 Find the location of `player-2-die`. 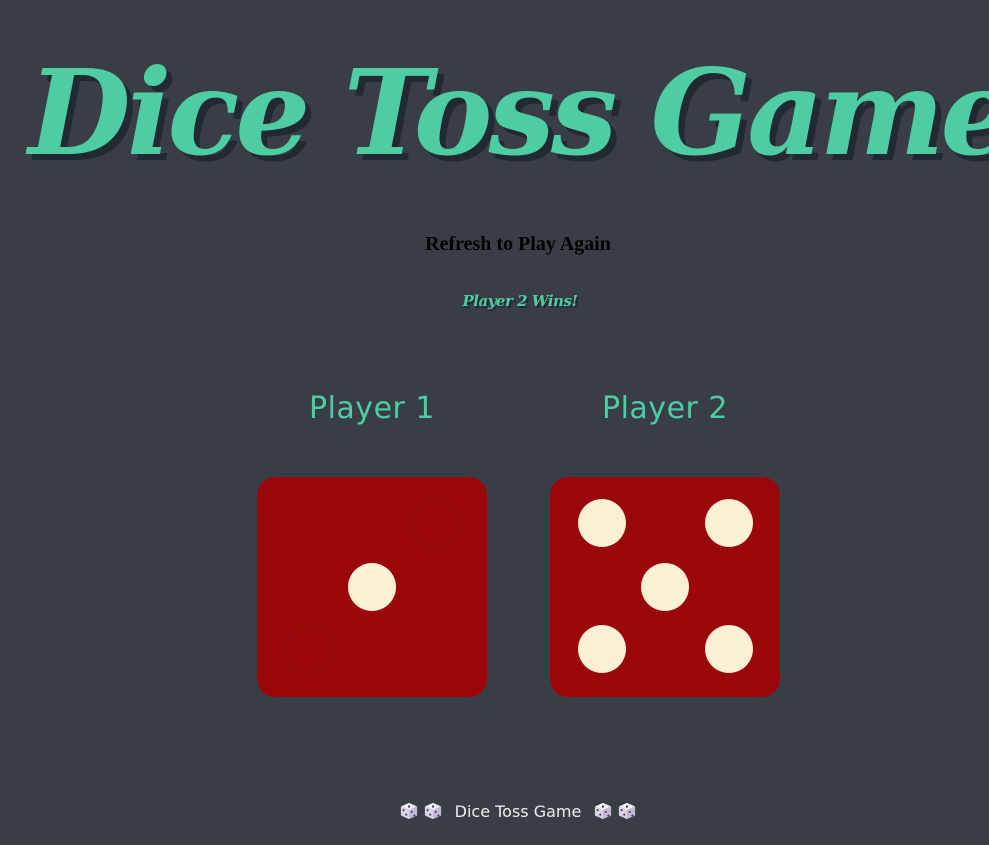

player-2-die is located at coordinates (665, 587).